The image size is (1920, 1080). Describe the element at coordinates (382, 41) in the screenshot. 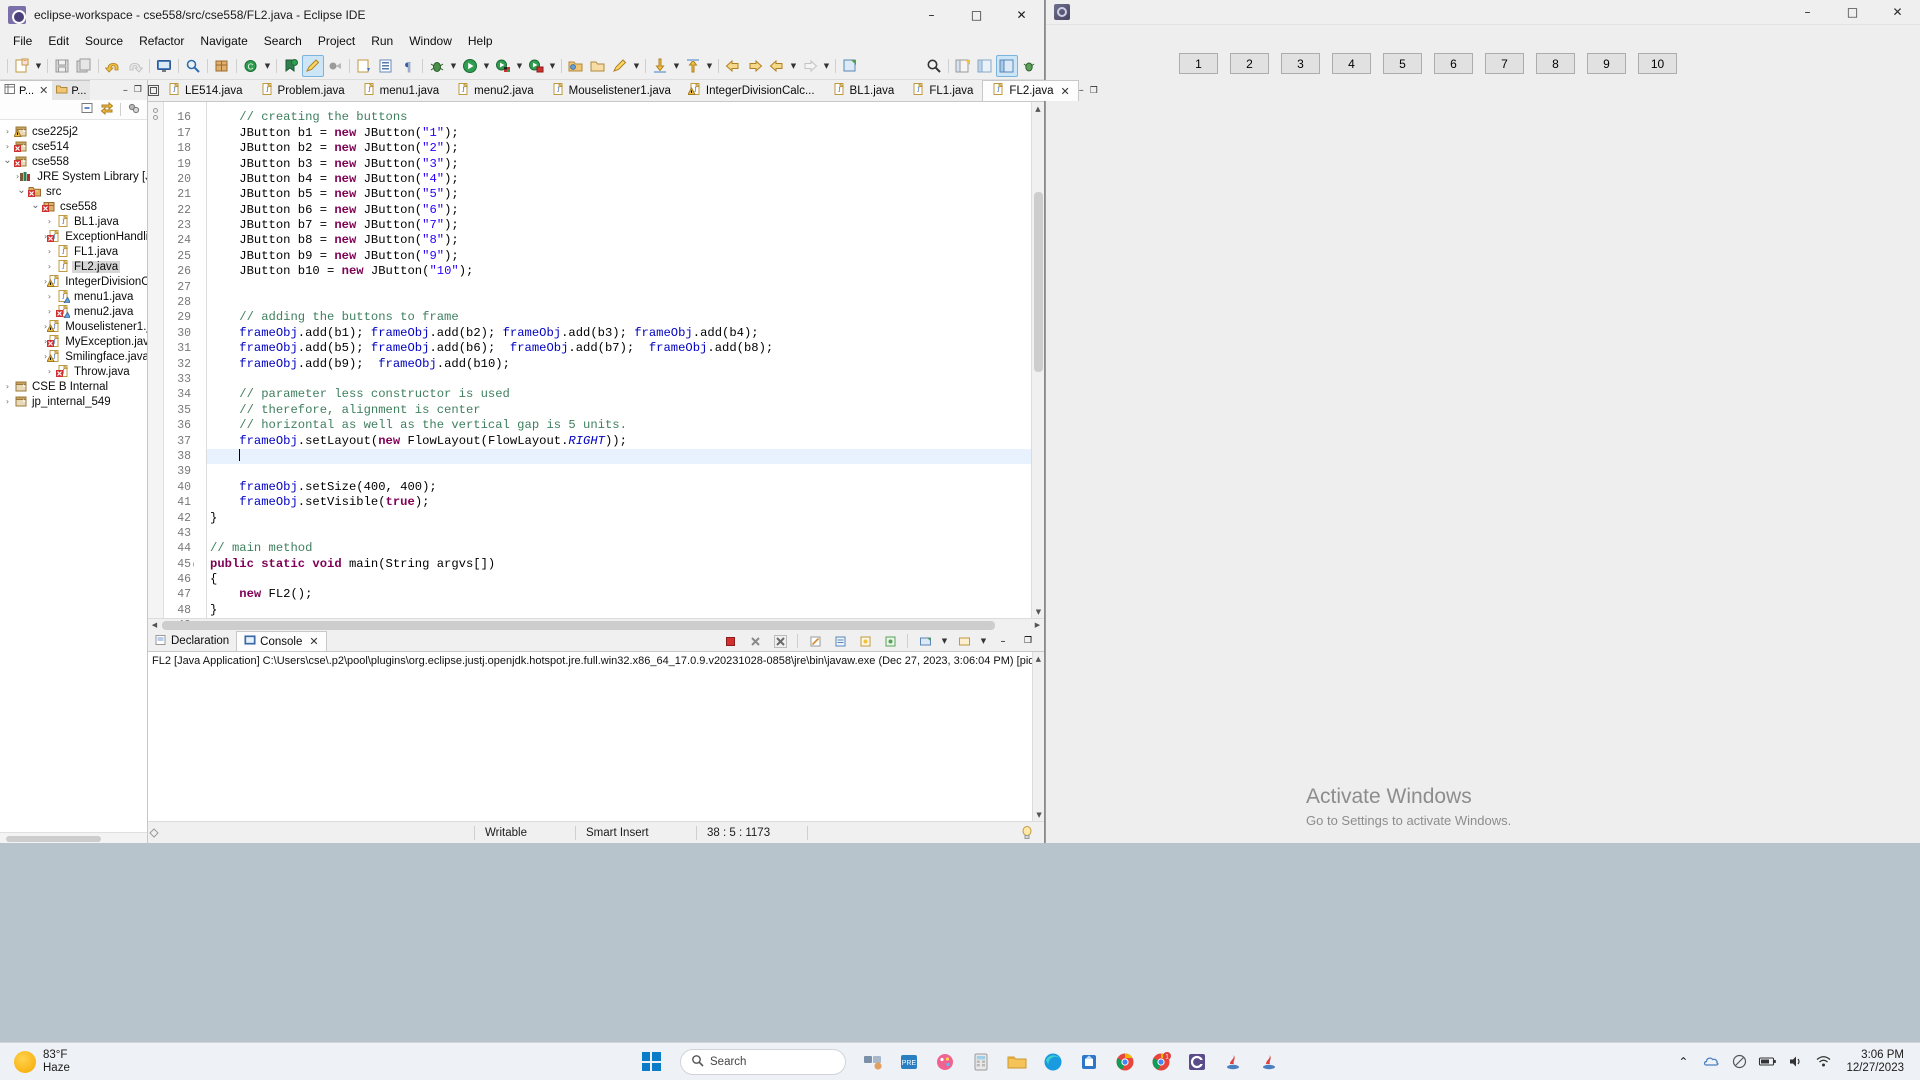

I see `menu-run: Run` at that location.